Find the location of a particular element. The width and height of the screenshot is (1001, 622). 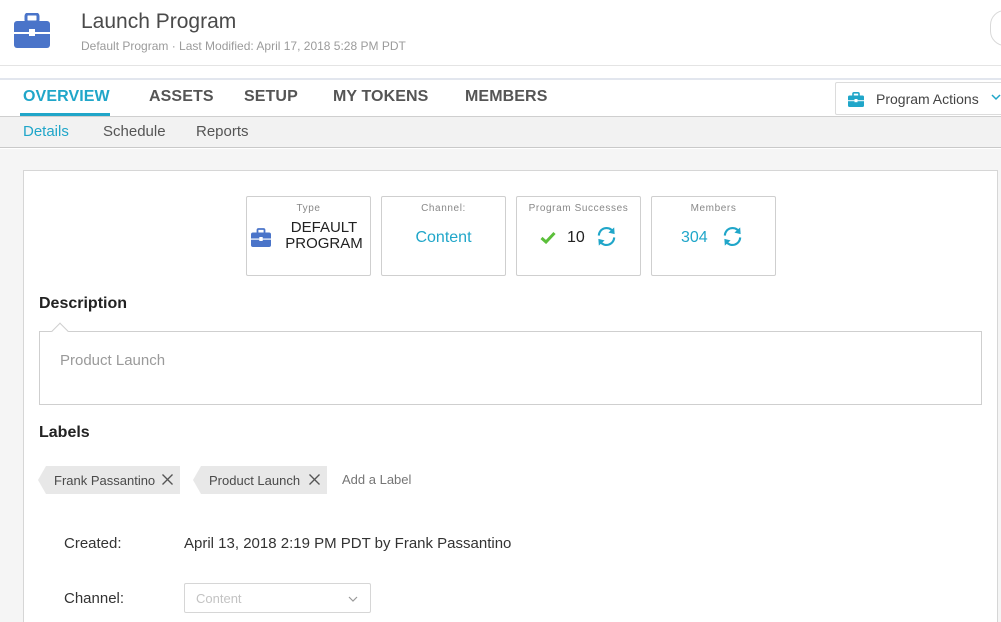

stat-channel: Channel: Content is located at coordinates (443, 236).